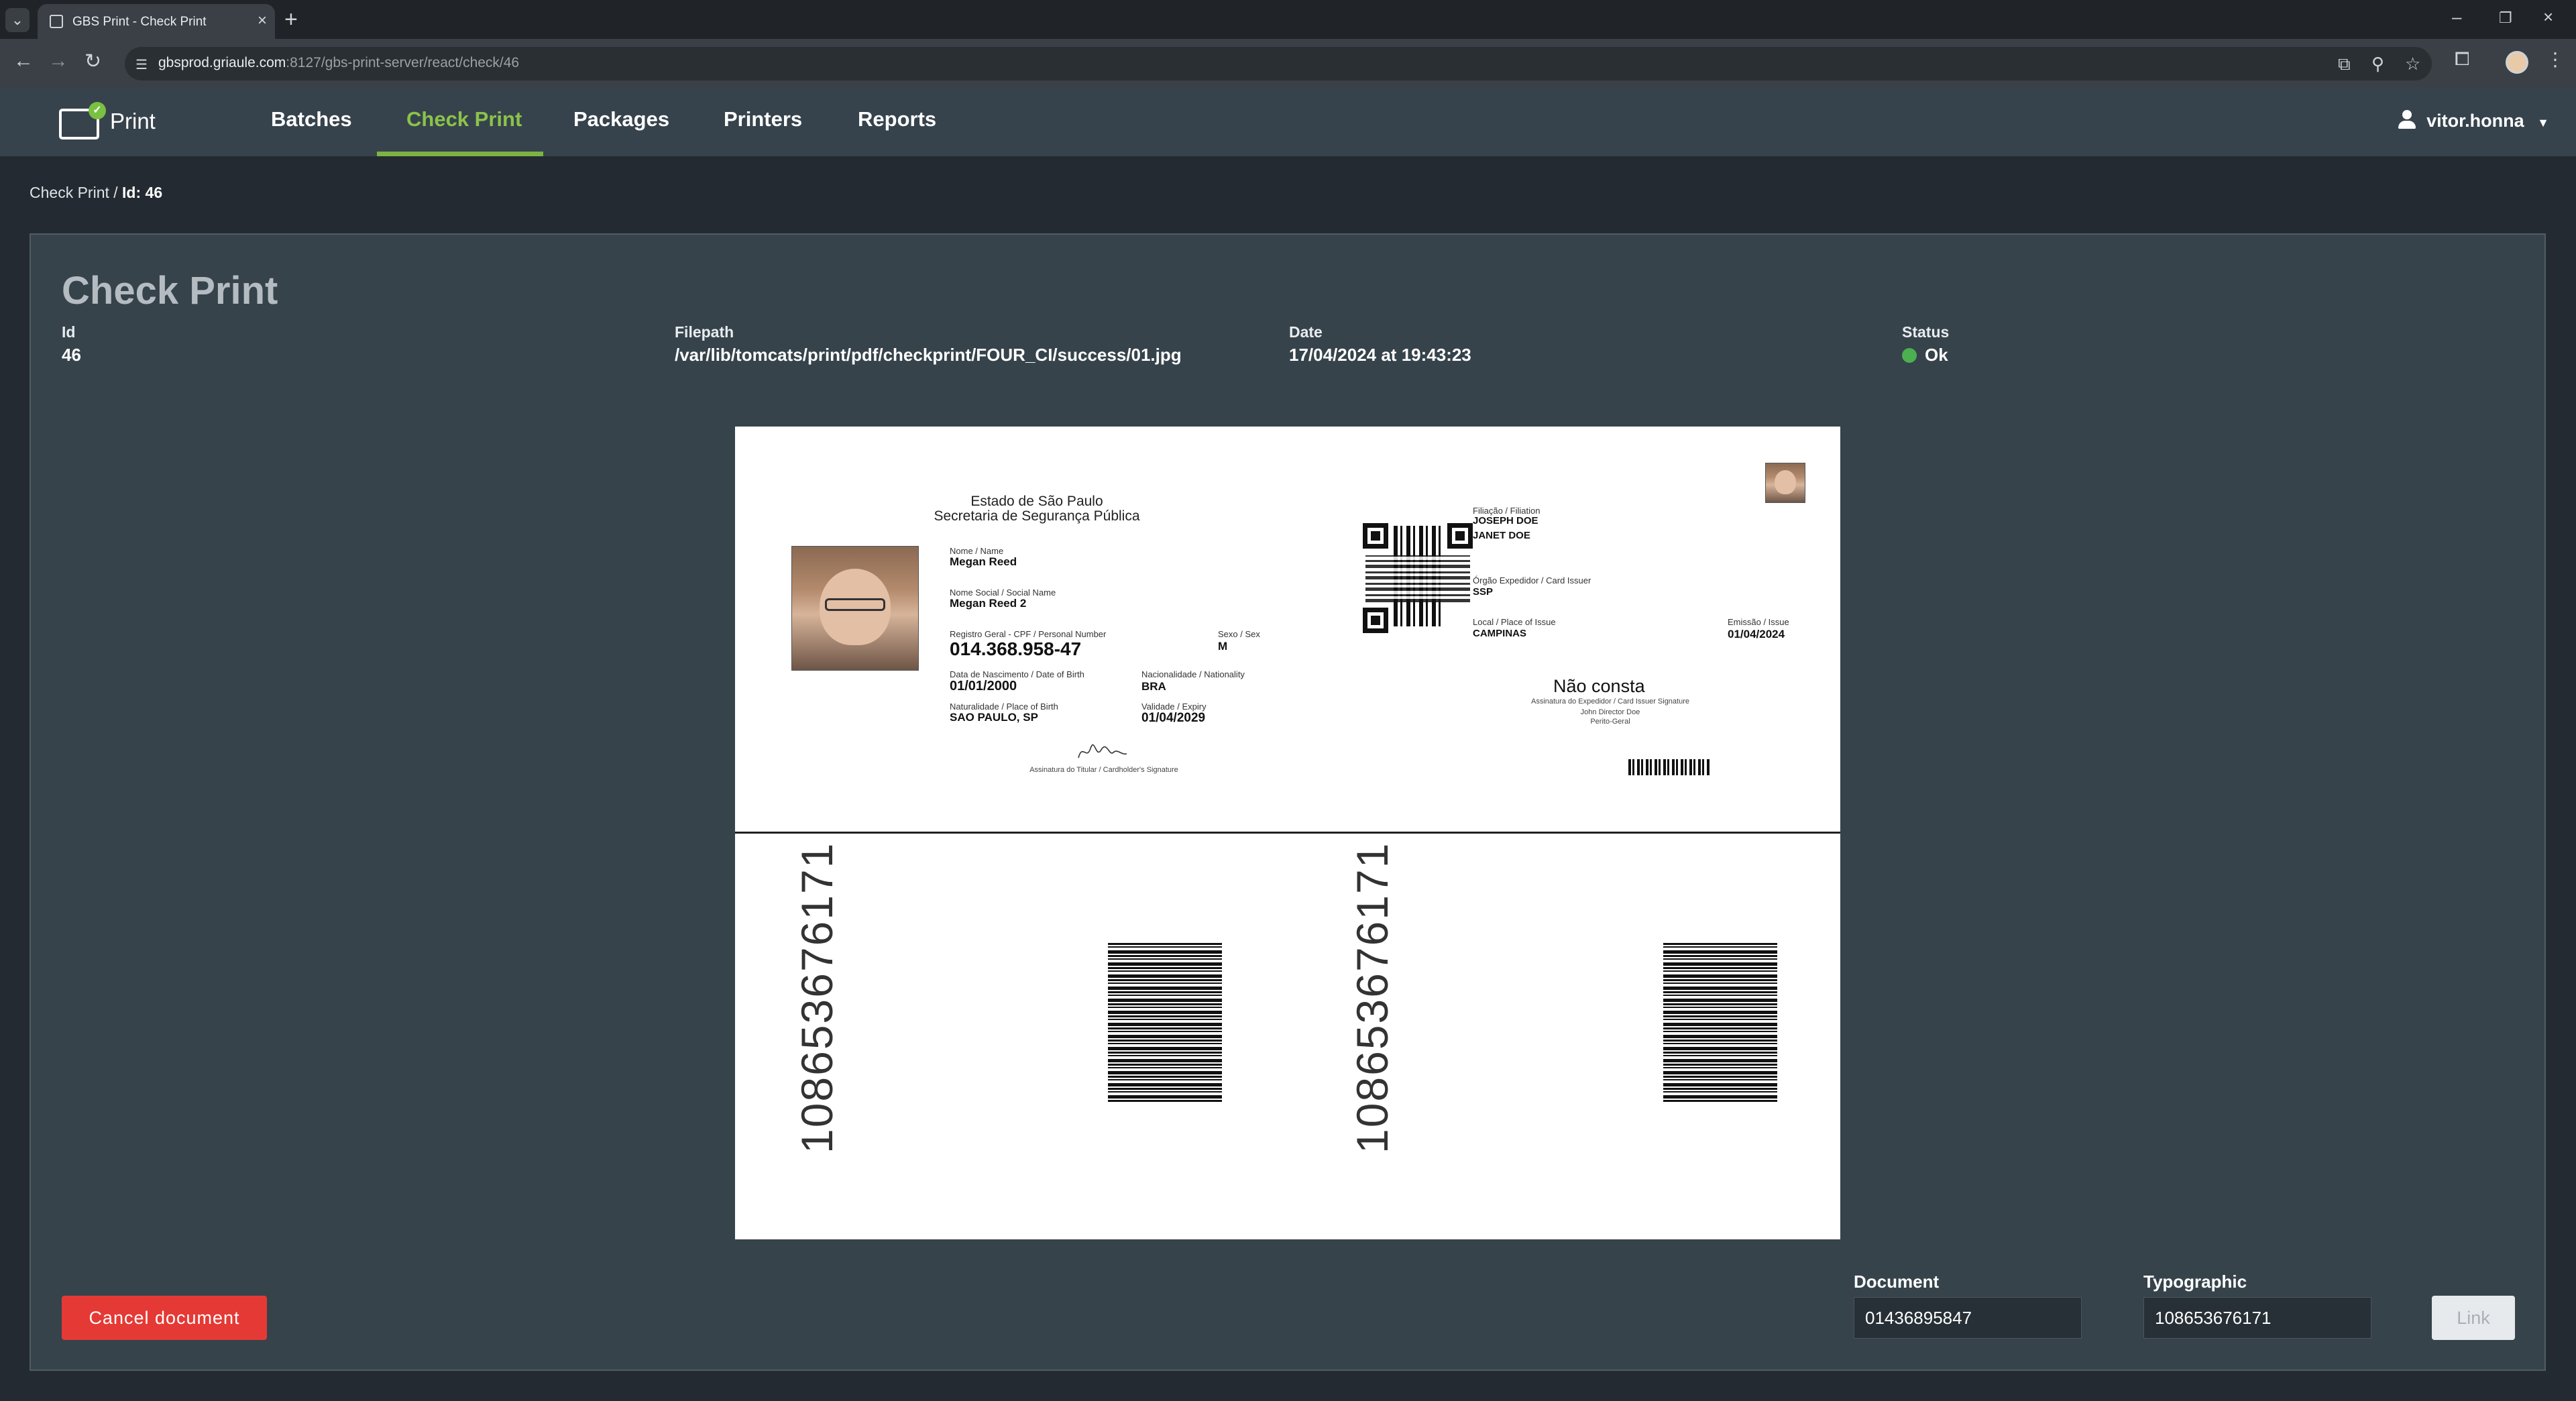 This screenshot has width=2576, height=1401. I want to click on status-value: Ok, so click(1925, 355).